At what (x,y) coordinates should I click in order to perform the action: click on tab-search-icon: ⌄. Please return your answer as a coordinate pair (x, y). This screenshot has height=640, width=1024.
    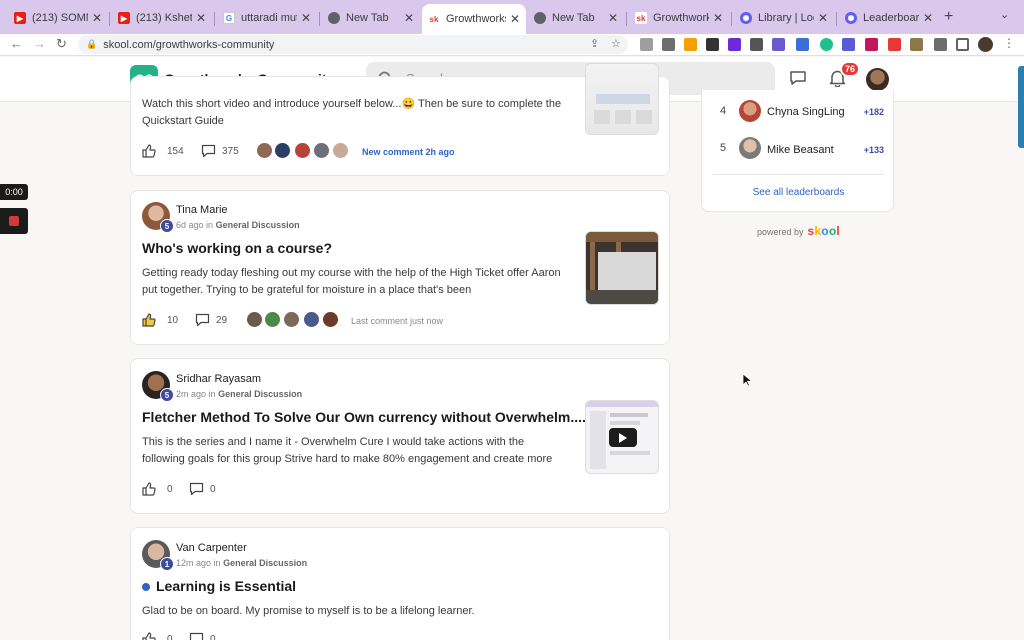
    Looking at the image, I should click on (1004, 14).